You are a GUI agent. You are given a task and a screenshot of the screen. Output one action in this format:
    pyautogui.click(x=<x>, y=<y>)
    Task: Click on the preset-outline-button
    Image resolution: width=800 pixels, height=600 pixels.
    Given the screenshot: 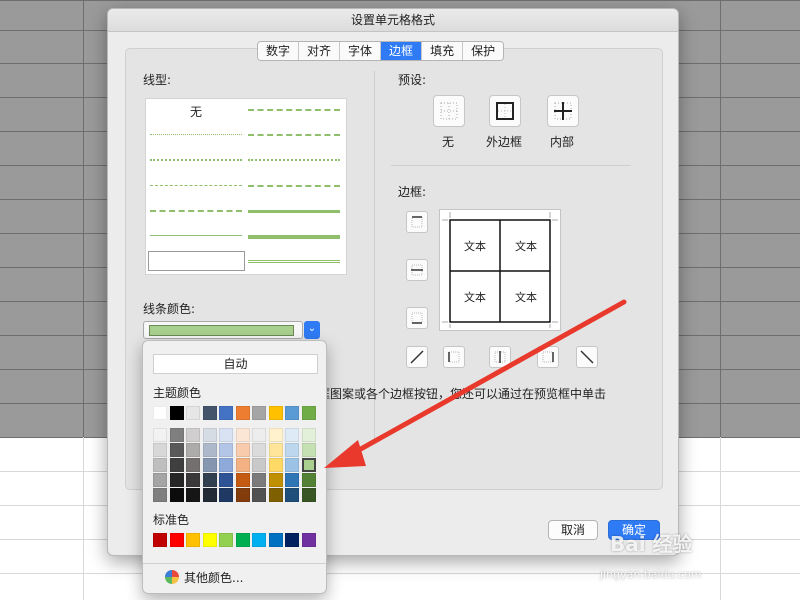 What is the action you would take?
    pyautogui.click(x=505, y=111)
    